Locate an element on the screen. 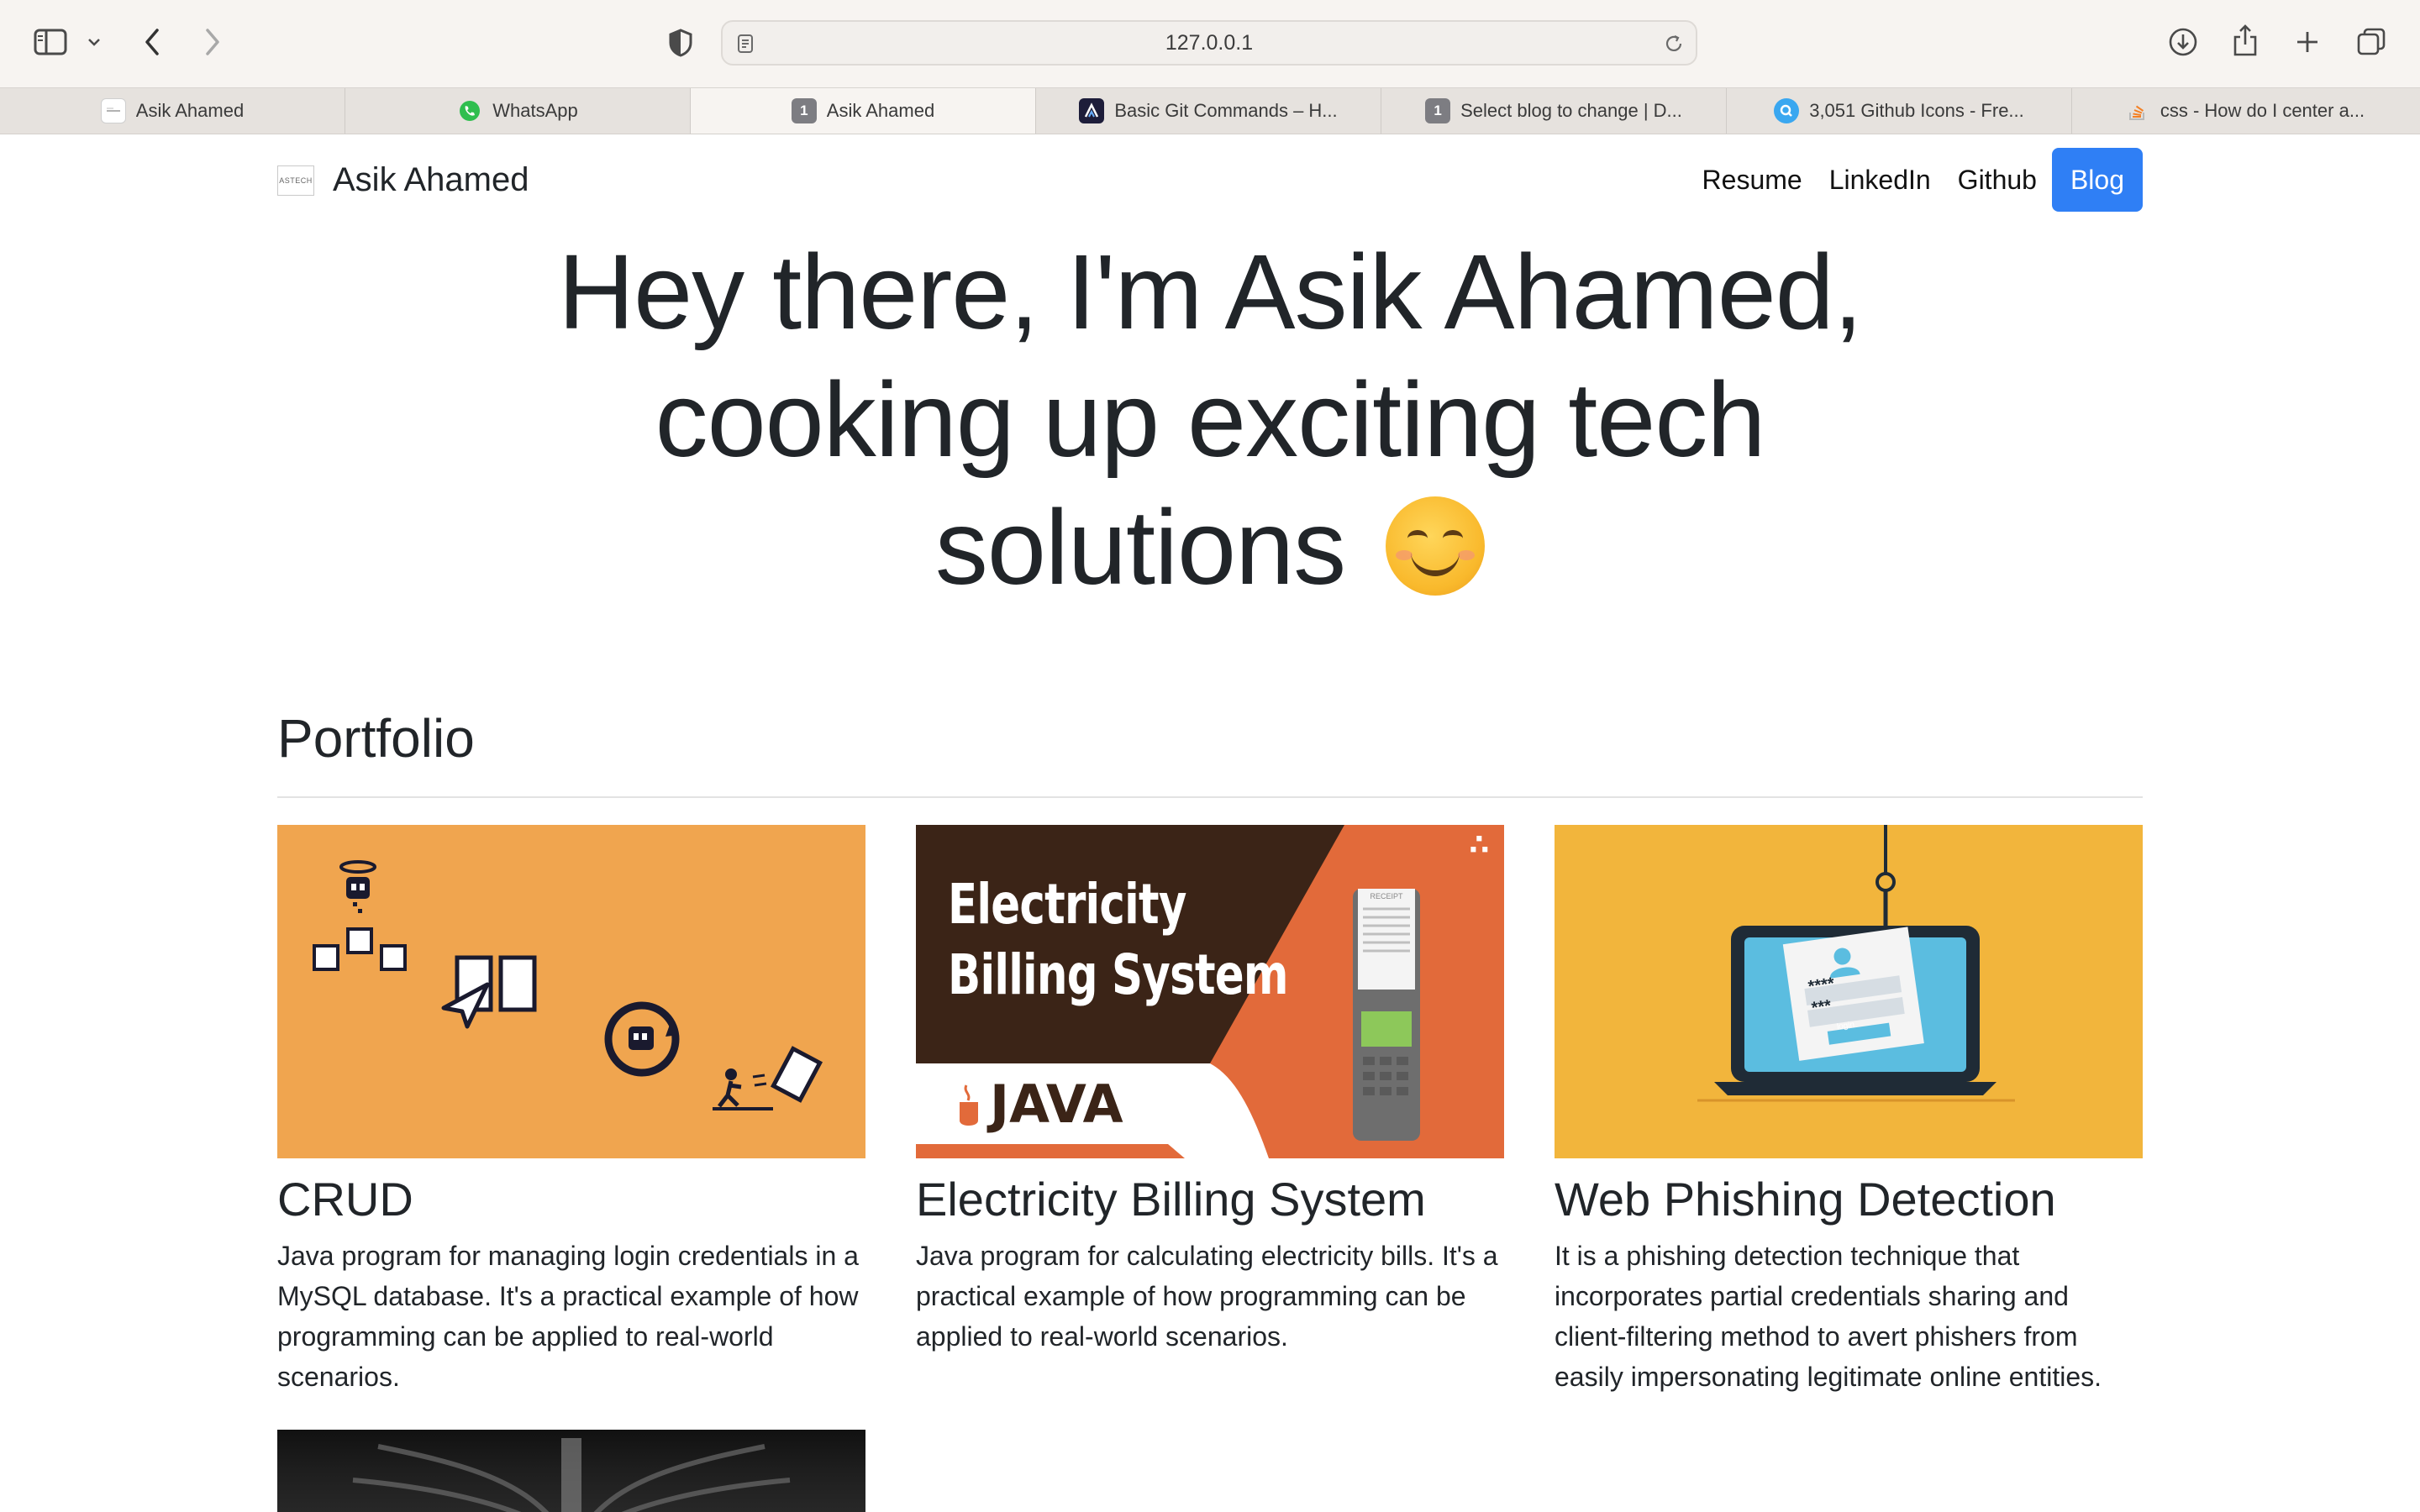 This screenshot has height=1512, width=2420. thumb-title-line-2: Billing System is located at coordinates (1118, 974).